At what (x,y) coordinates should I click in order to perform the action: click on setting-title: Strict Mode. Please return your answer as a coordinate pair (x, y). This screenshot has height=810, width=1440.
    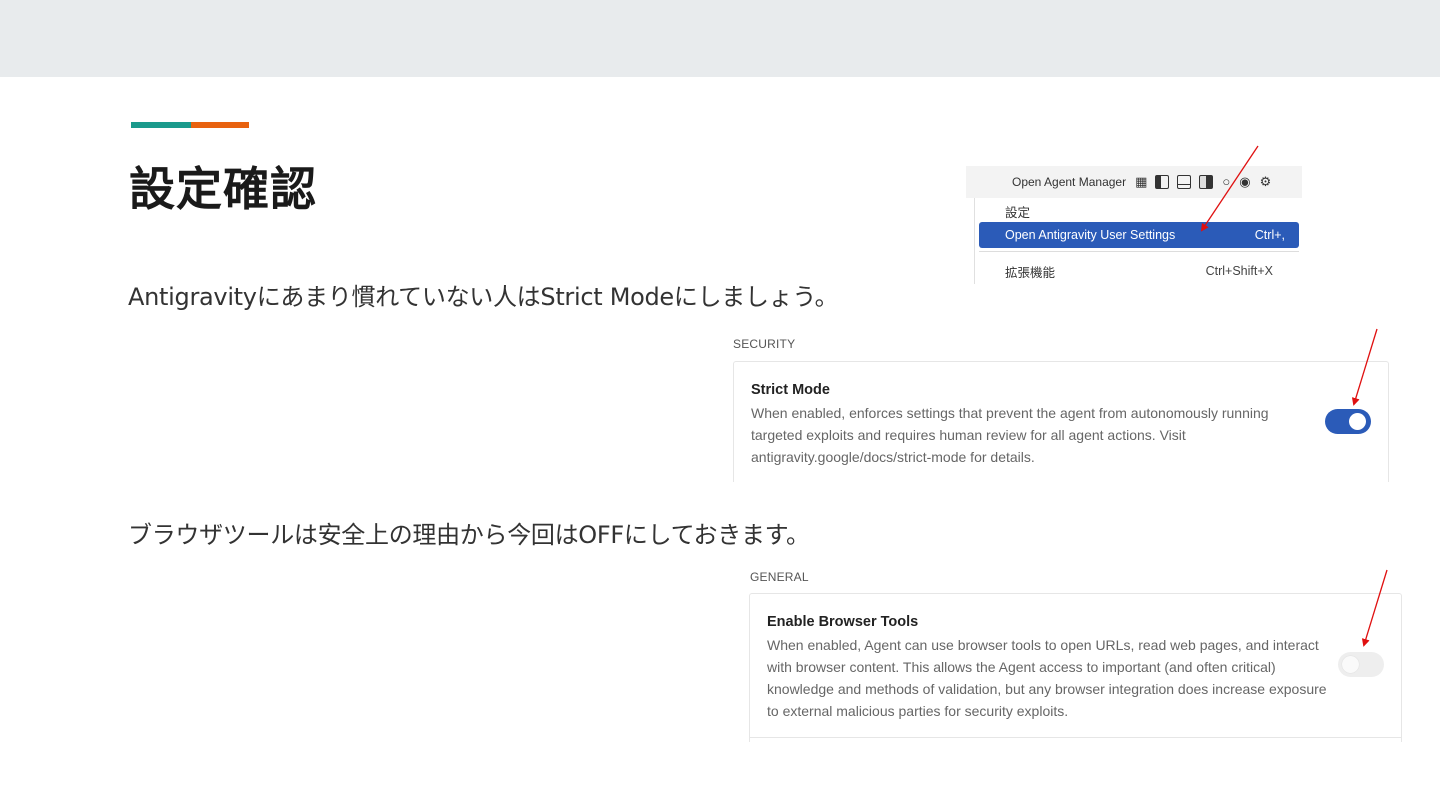
    Looking at the image, I should click on (790, 390).